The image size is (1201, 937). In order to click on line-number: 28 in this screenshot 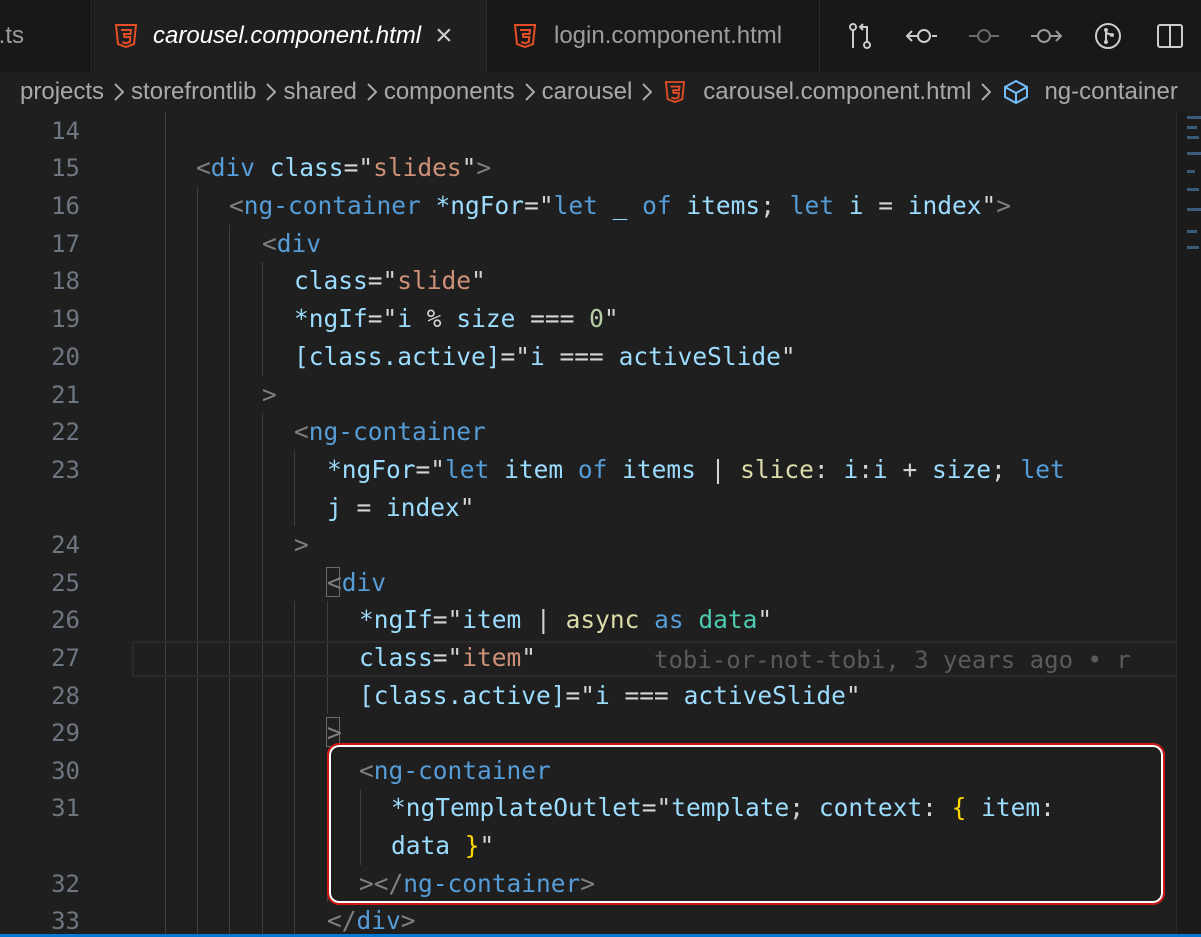, I will do `click(65, 696)`.